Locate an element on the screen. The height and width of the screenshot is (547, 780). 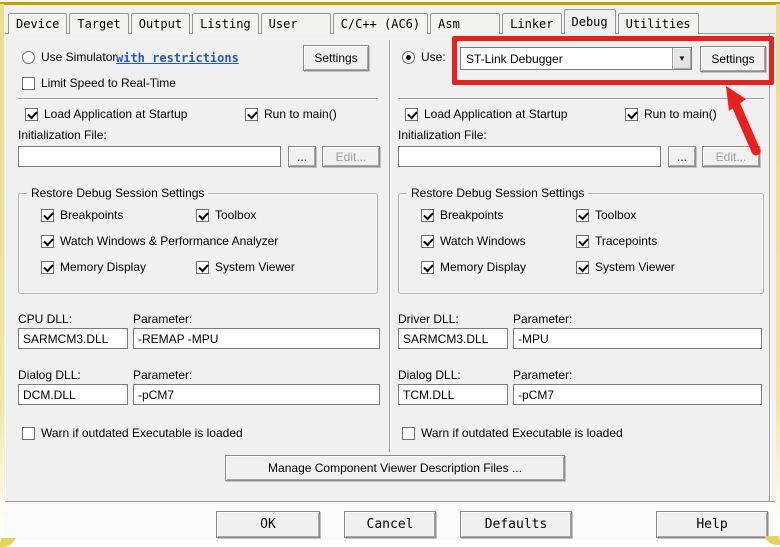
panel-divider is located at coordinates (390, 246).